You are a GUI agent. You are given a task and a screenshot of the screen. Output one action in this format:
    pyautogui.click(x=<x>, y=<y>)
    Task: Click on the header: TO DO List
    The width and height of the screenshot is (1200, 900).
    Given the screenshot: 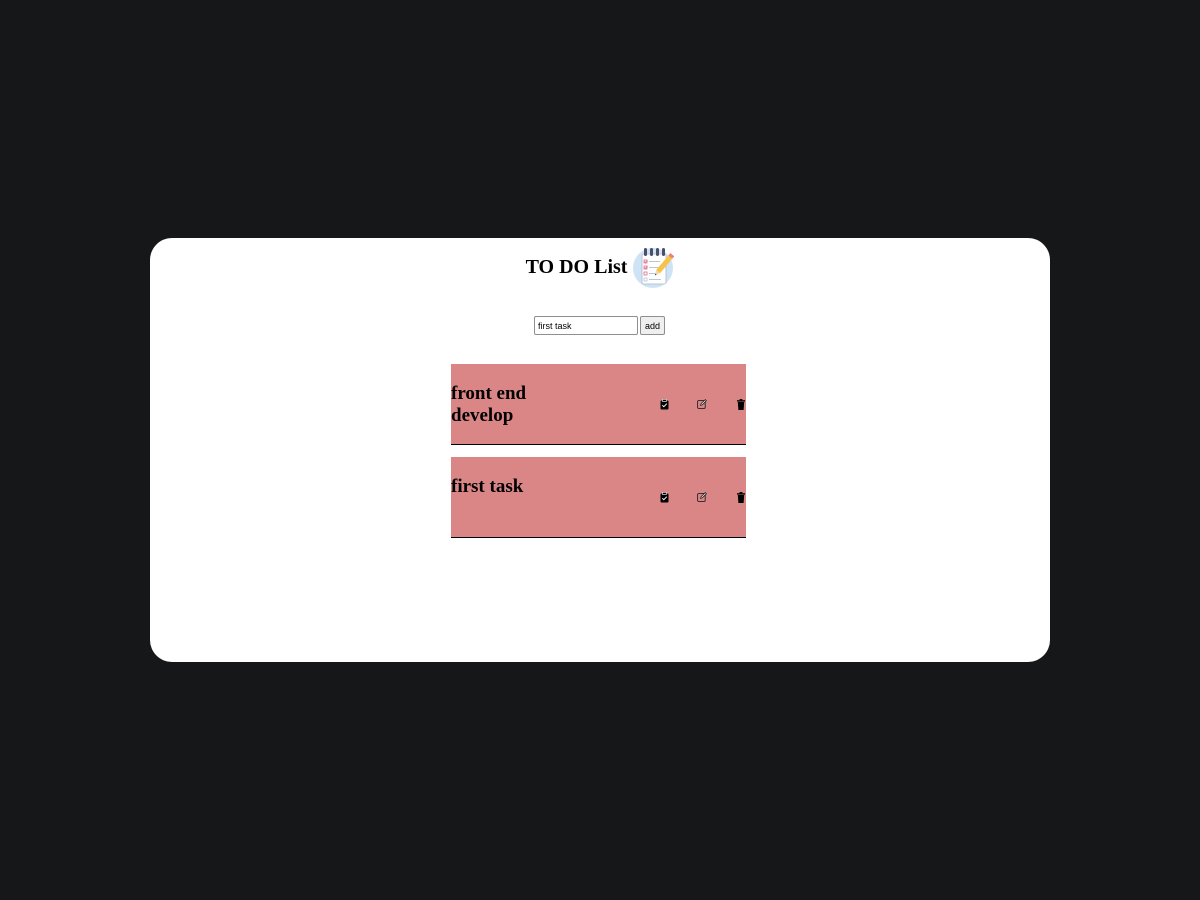 What is the action you would take?
    pyautogui.click(x=600, y=267)
    